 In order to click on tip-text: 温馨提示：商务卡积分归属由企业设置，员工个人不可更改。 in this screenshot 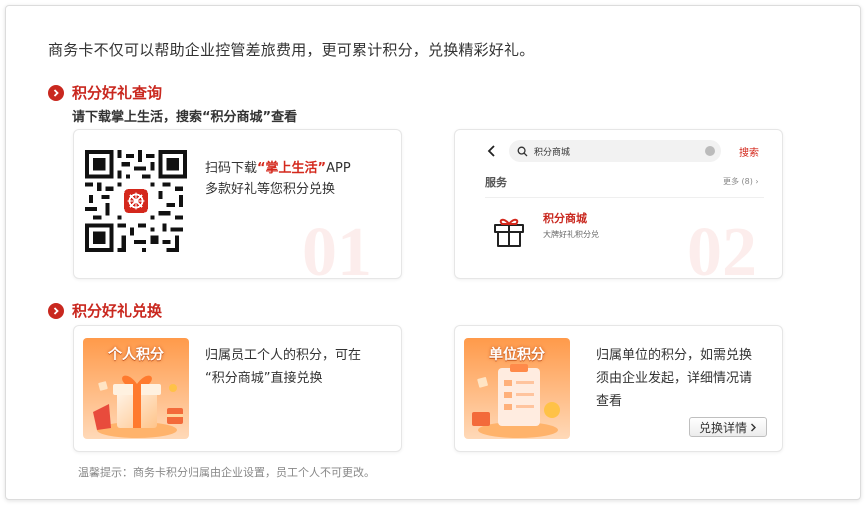, I will do `click(226, 472)`.